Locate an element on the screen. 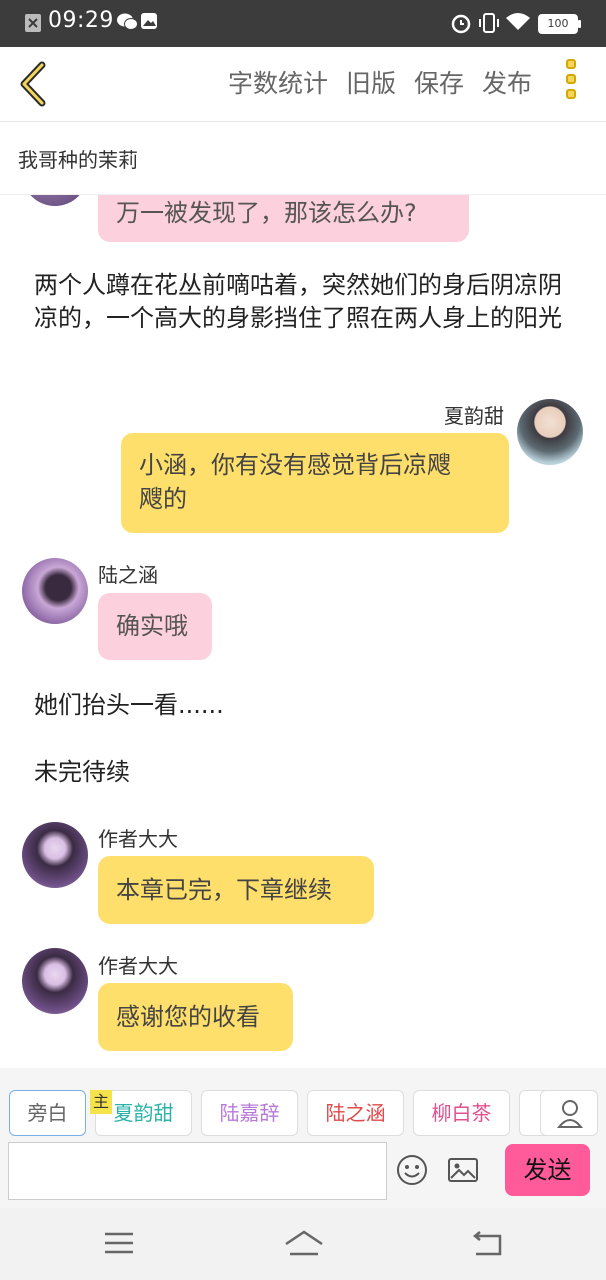 The height and width of the screenshot is (1280, 606). message-bubble: 确实哦 is located at coordinates (155, 626).